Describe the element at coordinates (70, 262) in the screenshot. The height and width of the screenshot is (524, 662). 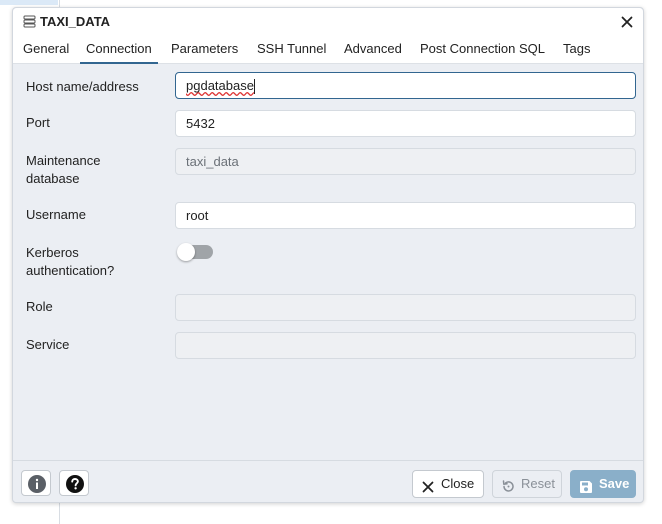
I see `kerberos-label: Kerberos authentication?` at that location.